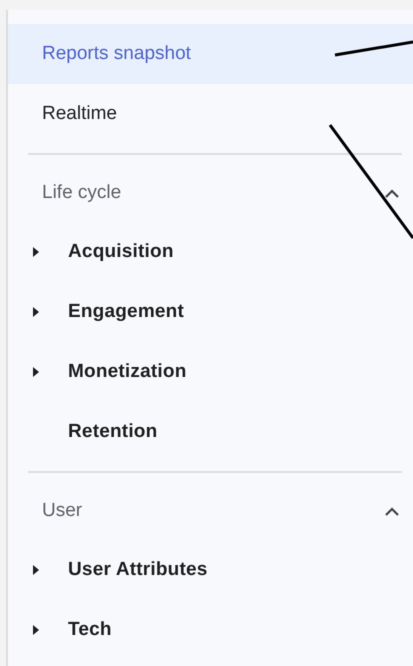  What do you see at coordinates (90, 630) in the screenshot?
I see `nav-item: Tech` at bounding box center [90, 630].